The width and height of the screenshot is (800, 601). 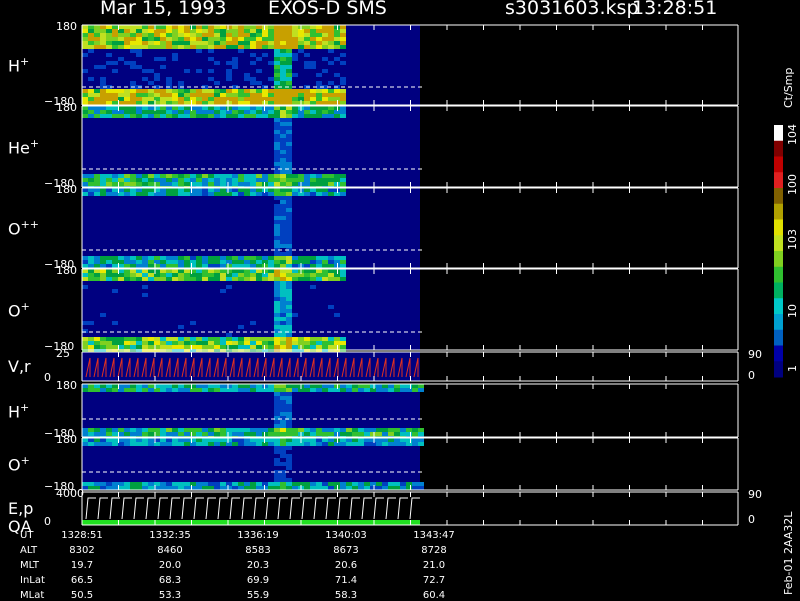 What do you see at coordinates (792, 311) in the screenshot?
I see `colorbar-tick: 10` at bounding box center [792, 311].